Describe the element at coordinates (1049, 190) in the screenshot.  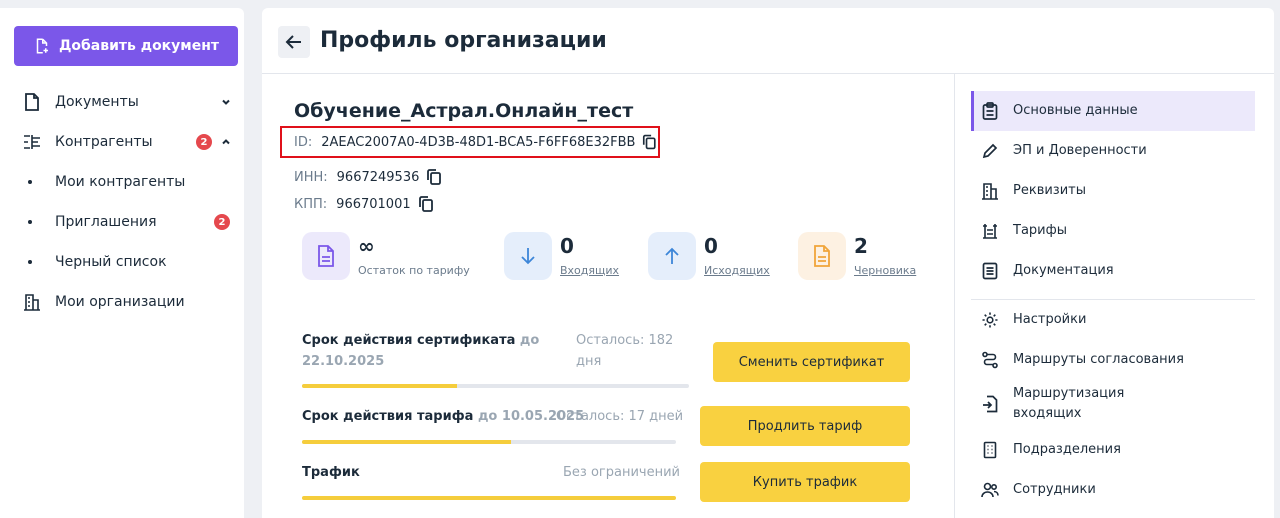
I see `menu-item-label: Реквизиты` at that location.